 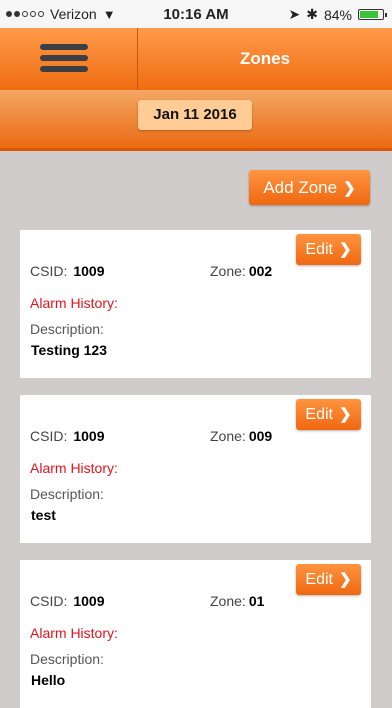 I want to click on hamburger-menu-icon, so click(x=64, y=60).